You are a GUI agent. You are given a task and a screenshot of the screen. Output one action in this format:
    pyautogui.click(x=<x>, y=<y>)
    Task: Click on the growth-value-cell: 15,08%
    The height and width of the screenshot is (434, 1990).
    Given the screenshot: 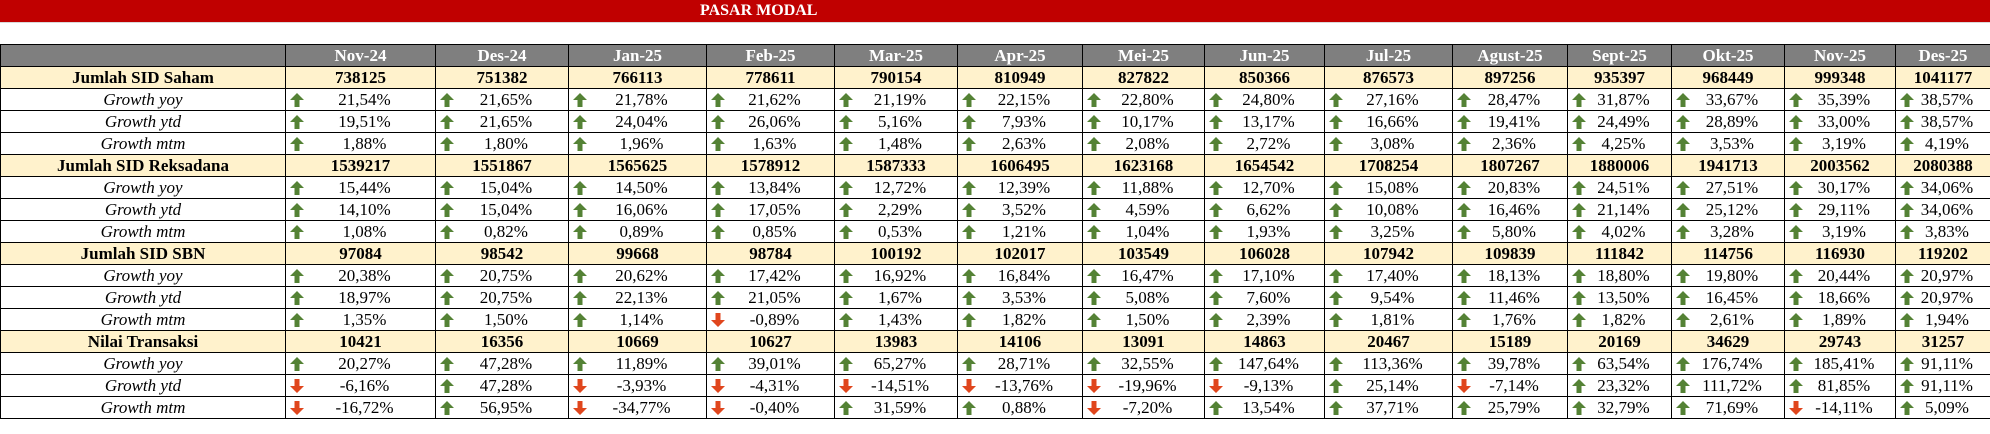 What is the action you would take?
    pyautogui.click(x=1388, y=187)
    